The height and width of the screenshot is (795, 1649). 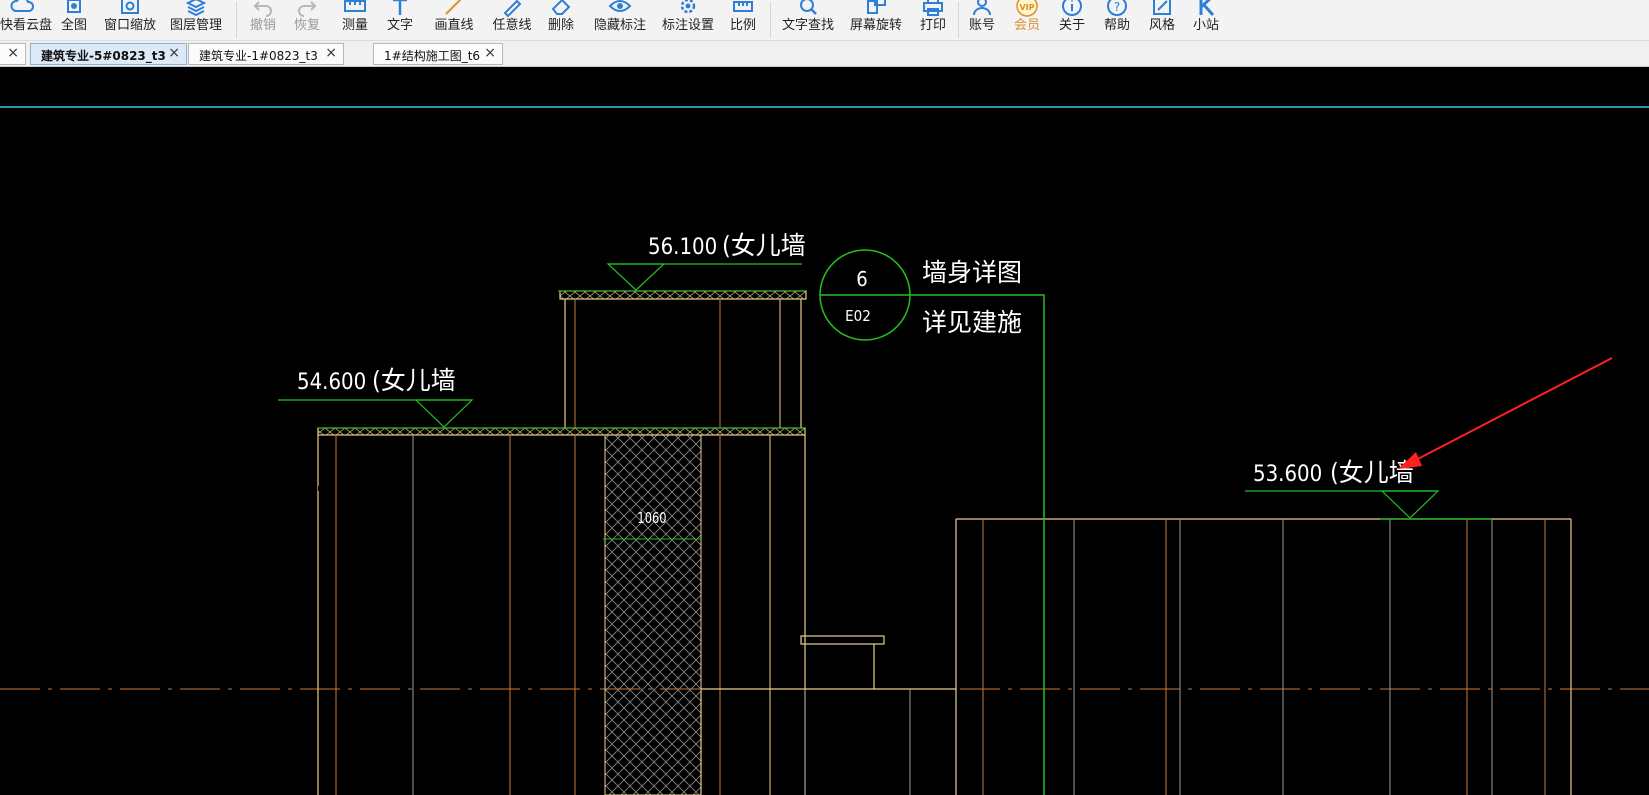 What do you see at coordinates (561, 9) in the screenshot?
I see `eraser-icon` at bounding box center [561, 9].